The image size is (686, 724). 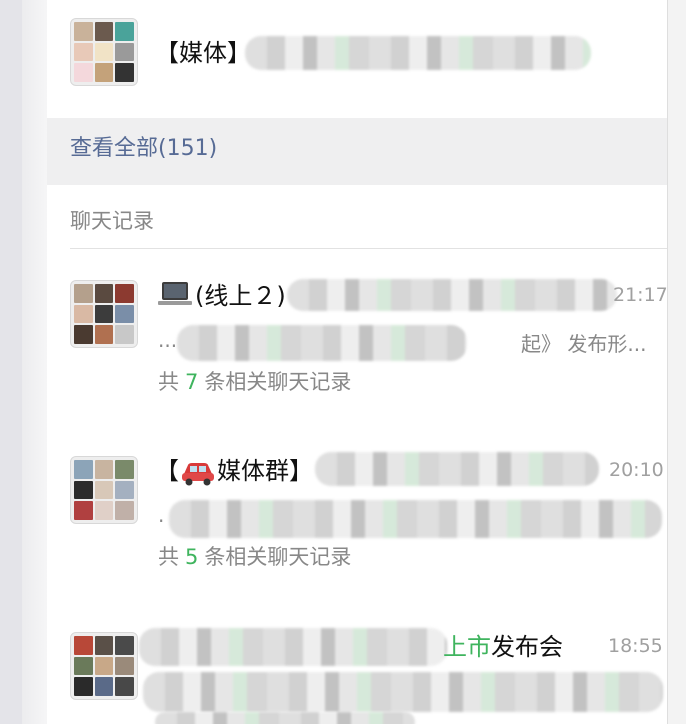 I want to click on chat-title: 媒体群】, so click(x=265, y=471).